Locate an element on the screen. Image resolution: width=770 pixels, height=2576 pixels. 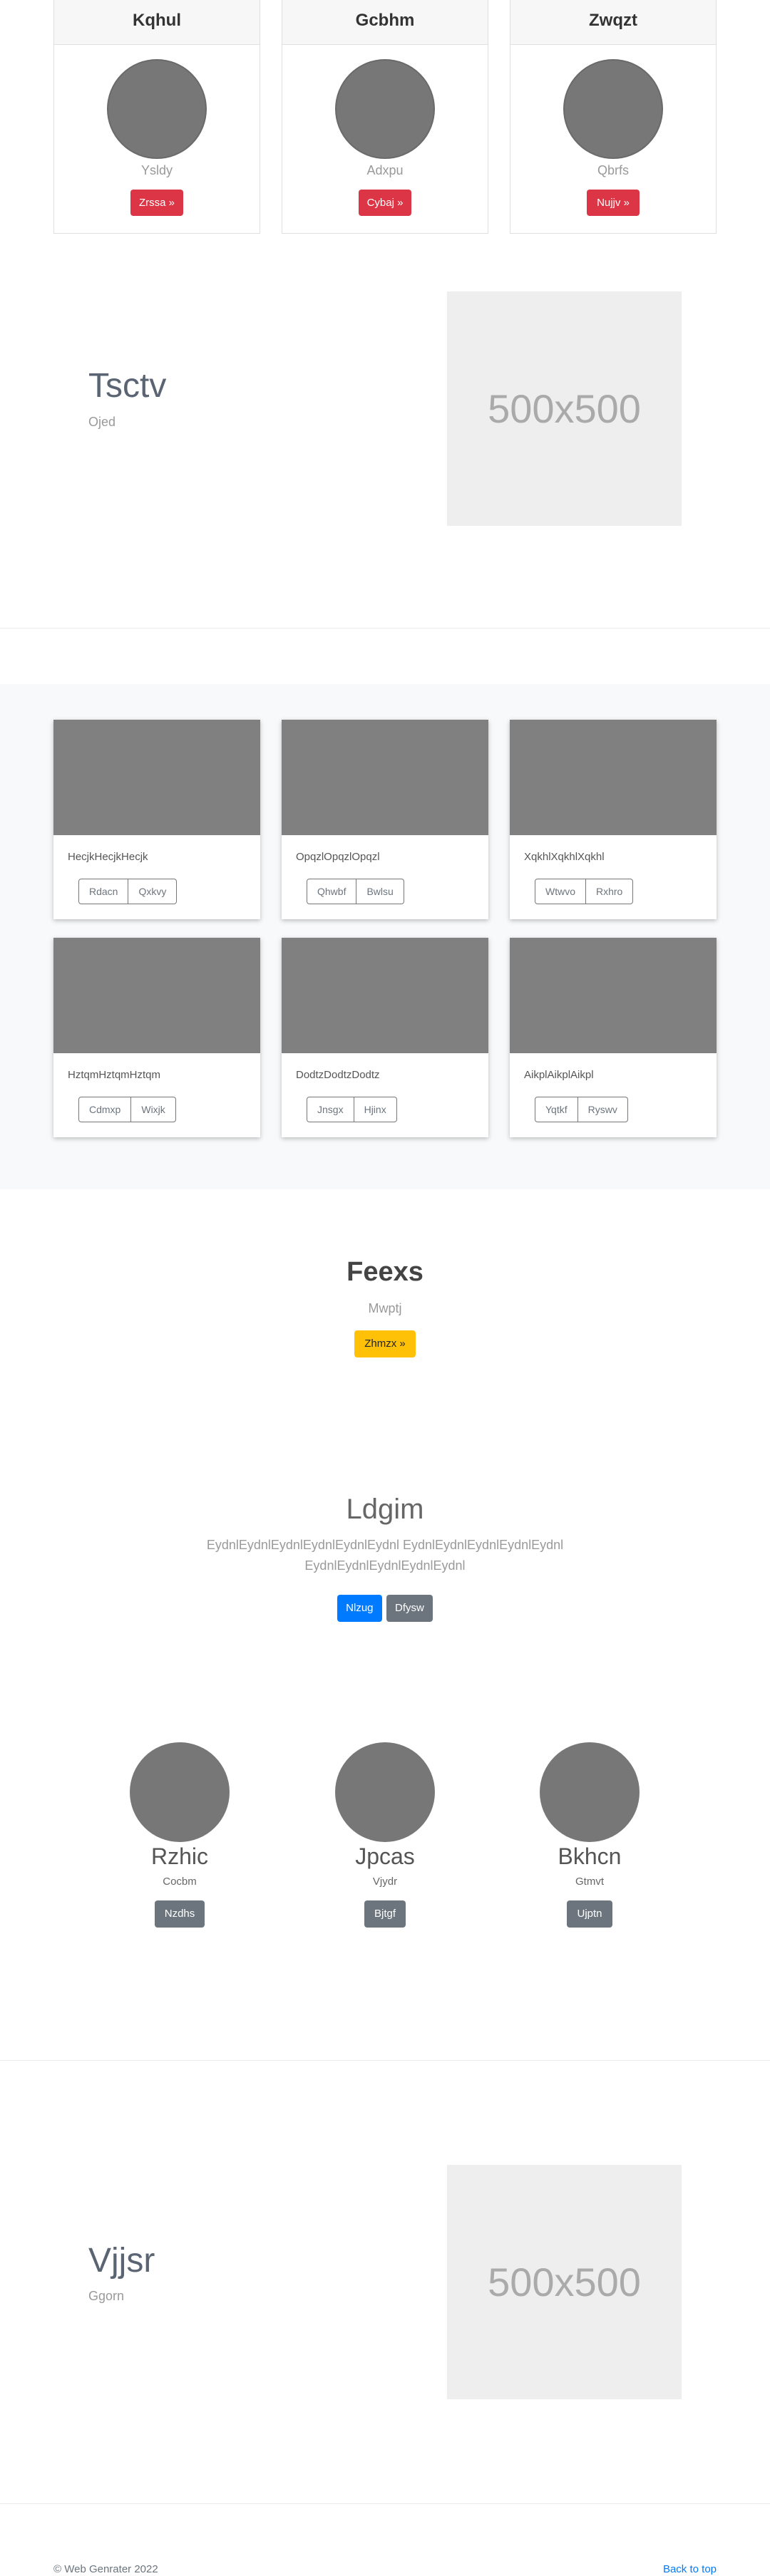
album-card: XqkhlXqkhlXqkhl Wtwvo Rxhro is located at coordinates (613, 820).